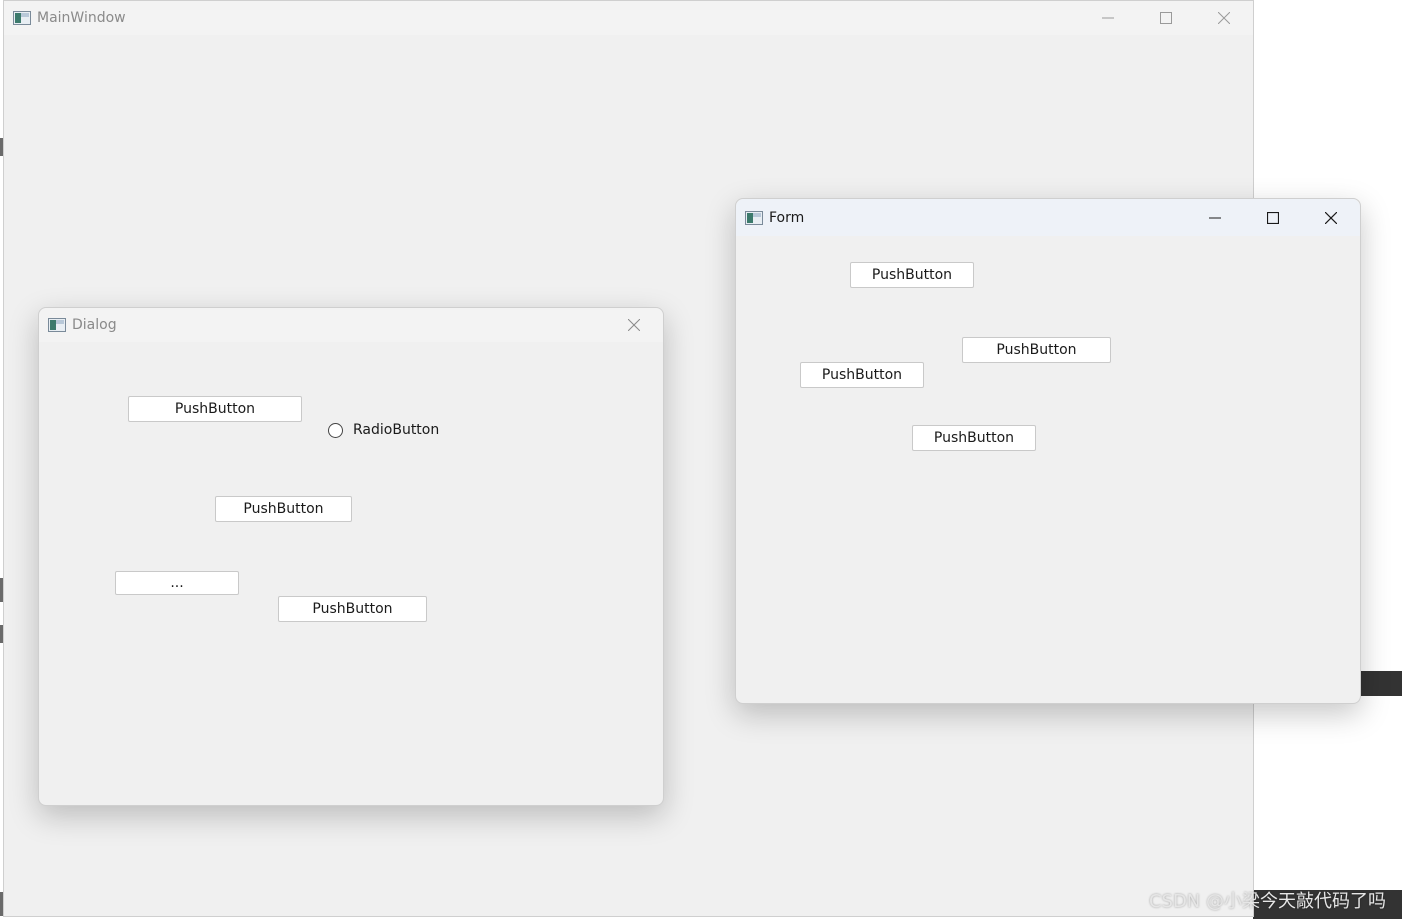 Image resolution: width=1402 pixels, height=919 pixels. I want to click on radio-button: RadioButton, so click(383, 430).